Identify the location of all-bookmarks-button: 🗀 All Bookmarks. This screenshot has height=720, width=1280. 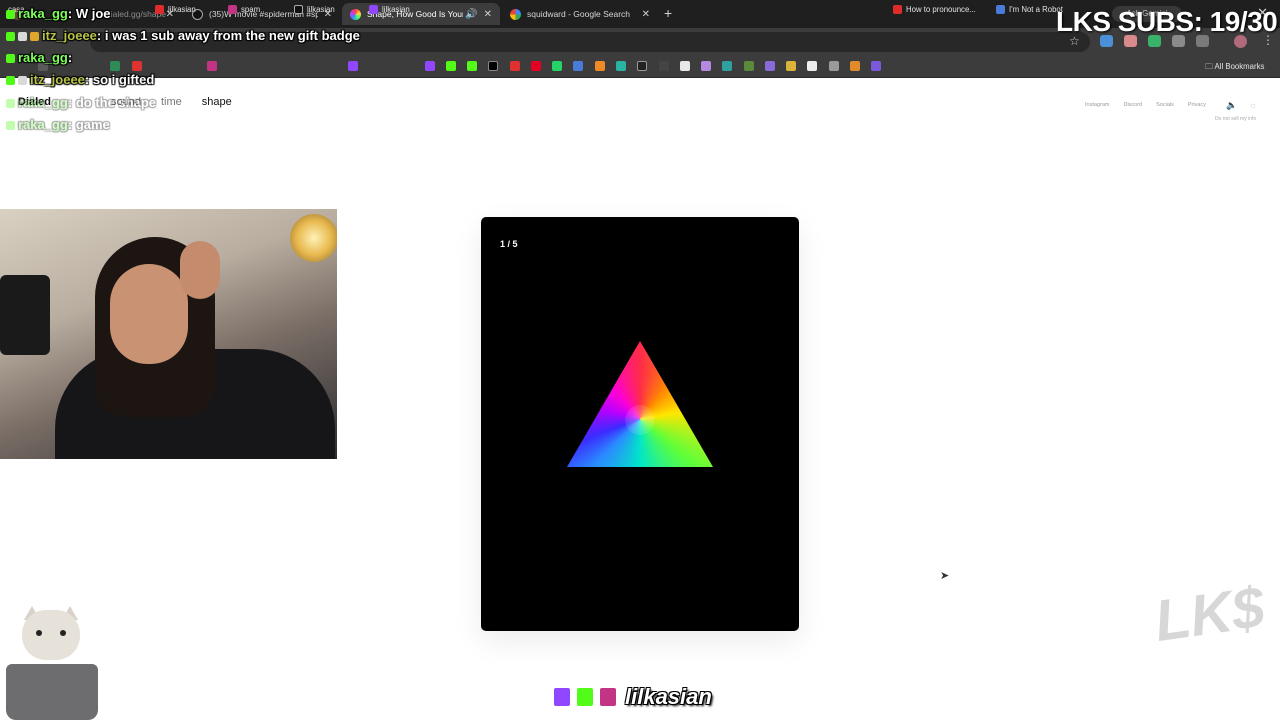
(1234, 67).